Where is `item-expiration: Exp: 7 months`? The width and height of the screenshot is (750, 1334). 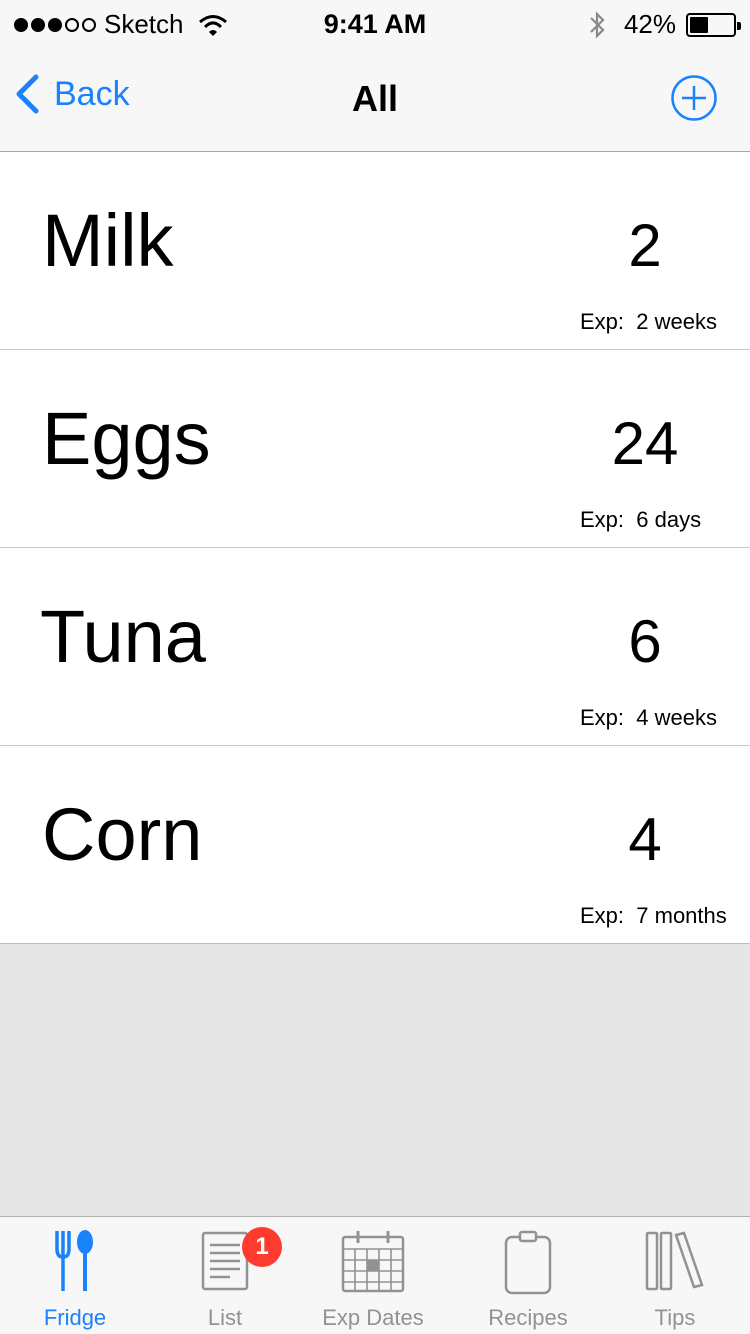
item-expiration: Exp: 7 months is located at coordinates (653, 916).